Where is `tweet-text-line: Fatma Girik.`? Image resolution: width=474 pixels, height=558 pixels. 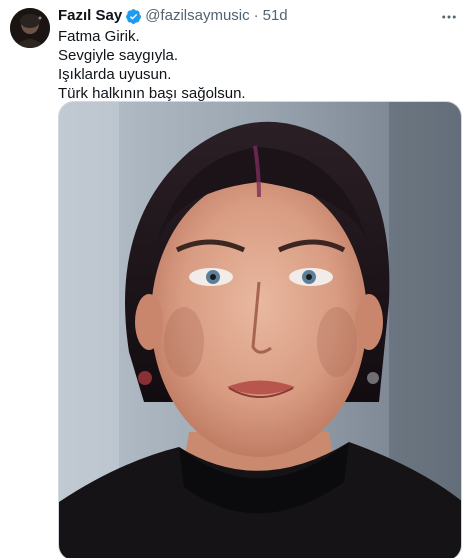
tweet-text-line: Fatma Girik. is located at coordinates (99, 36).